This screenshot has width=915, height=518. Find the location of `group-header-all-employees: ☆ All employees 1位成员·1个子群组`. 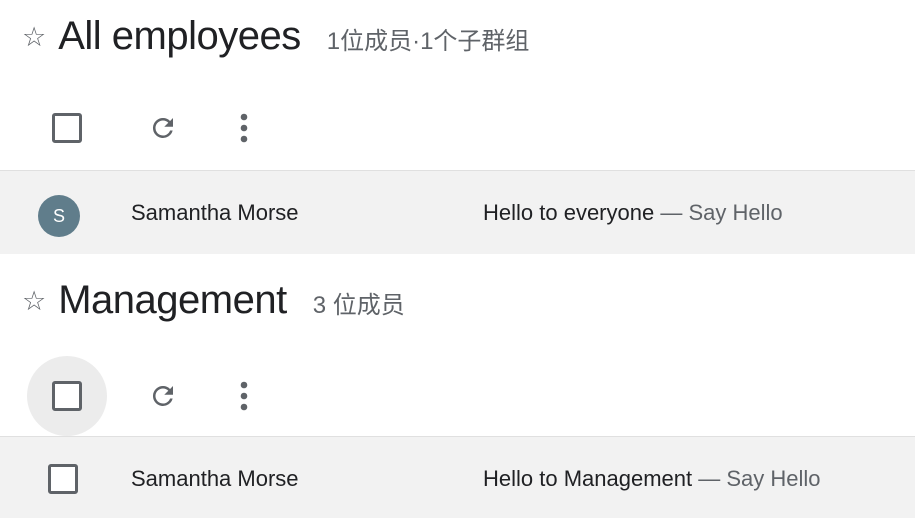

group-header-all-employees: ☆ All employees 1位成员·1个子群组 is located at coordinates (275, 36).